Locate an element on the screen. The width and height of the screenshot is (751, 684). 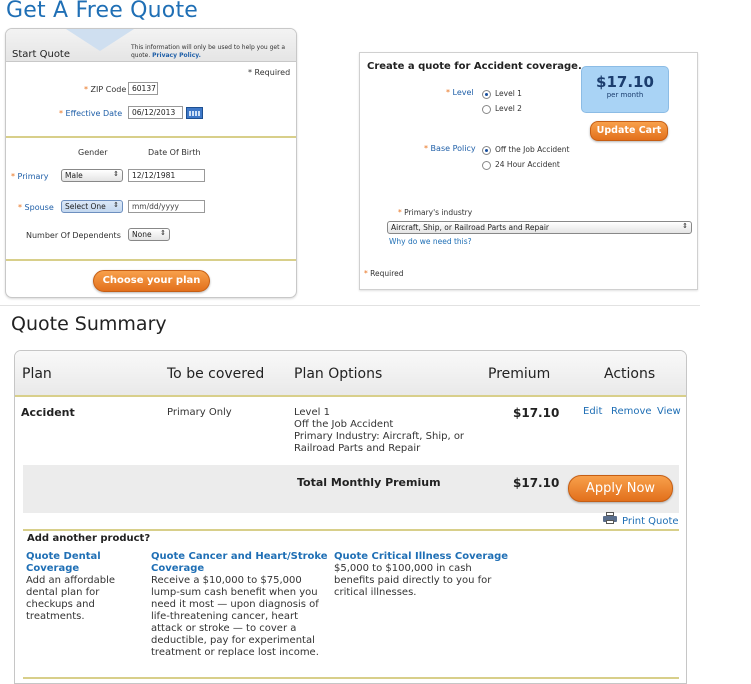
quote-critical-illness-link: Quote Critical Illness Coverage is located at coordinates (429, 557).